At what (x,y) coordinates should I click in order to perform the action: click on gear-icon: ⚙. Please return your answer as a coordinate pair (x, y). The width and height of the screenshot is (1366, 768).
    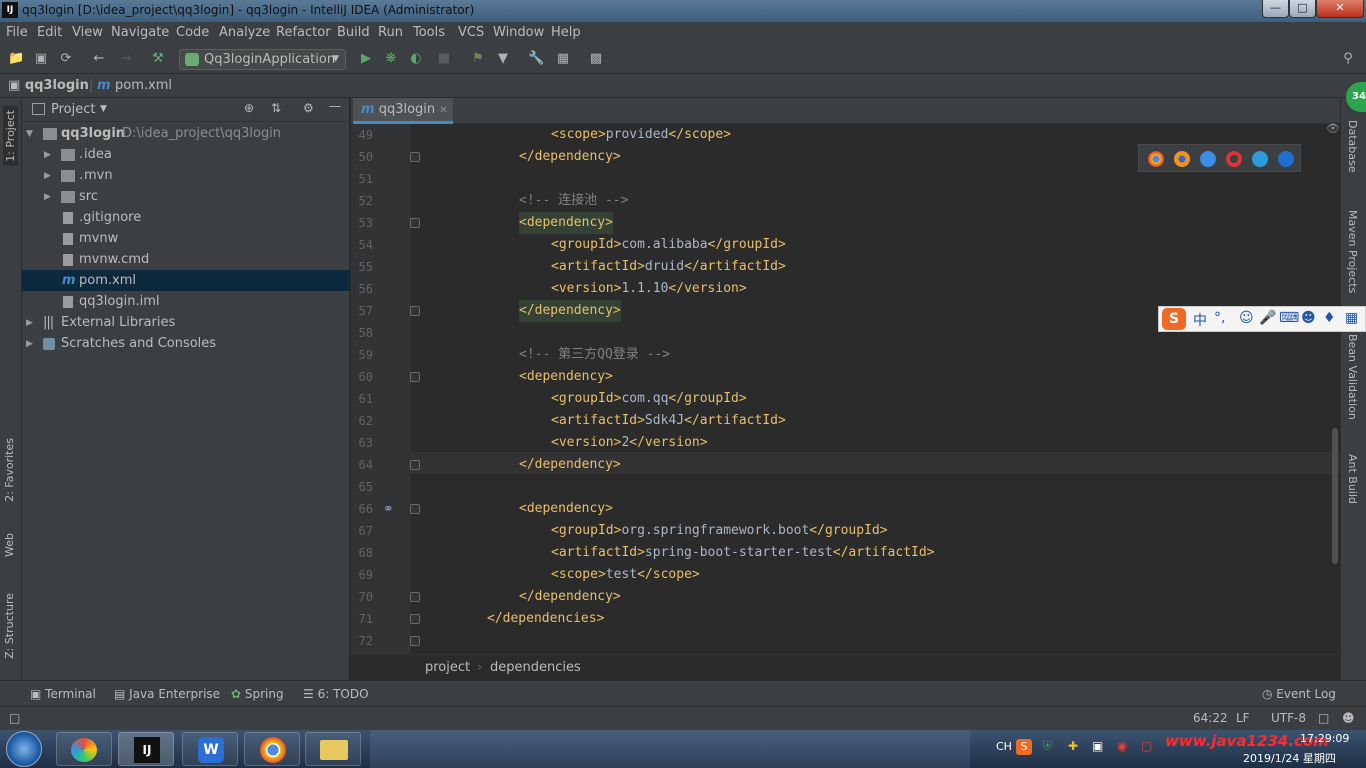
    Looking at the image, I should click on (308, 108).